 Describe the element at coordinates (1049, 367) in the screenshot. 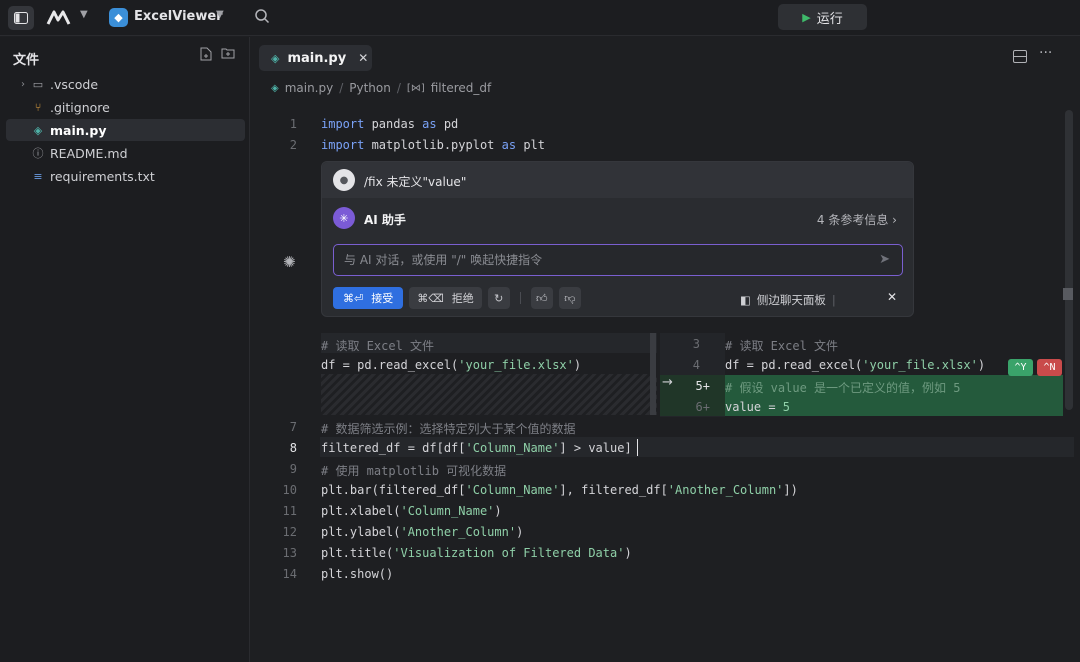

I see `reject-shortcut-badge: ^N` at that location.